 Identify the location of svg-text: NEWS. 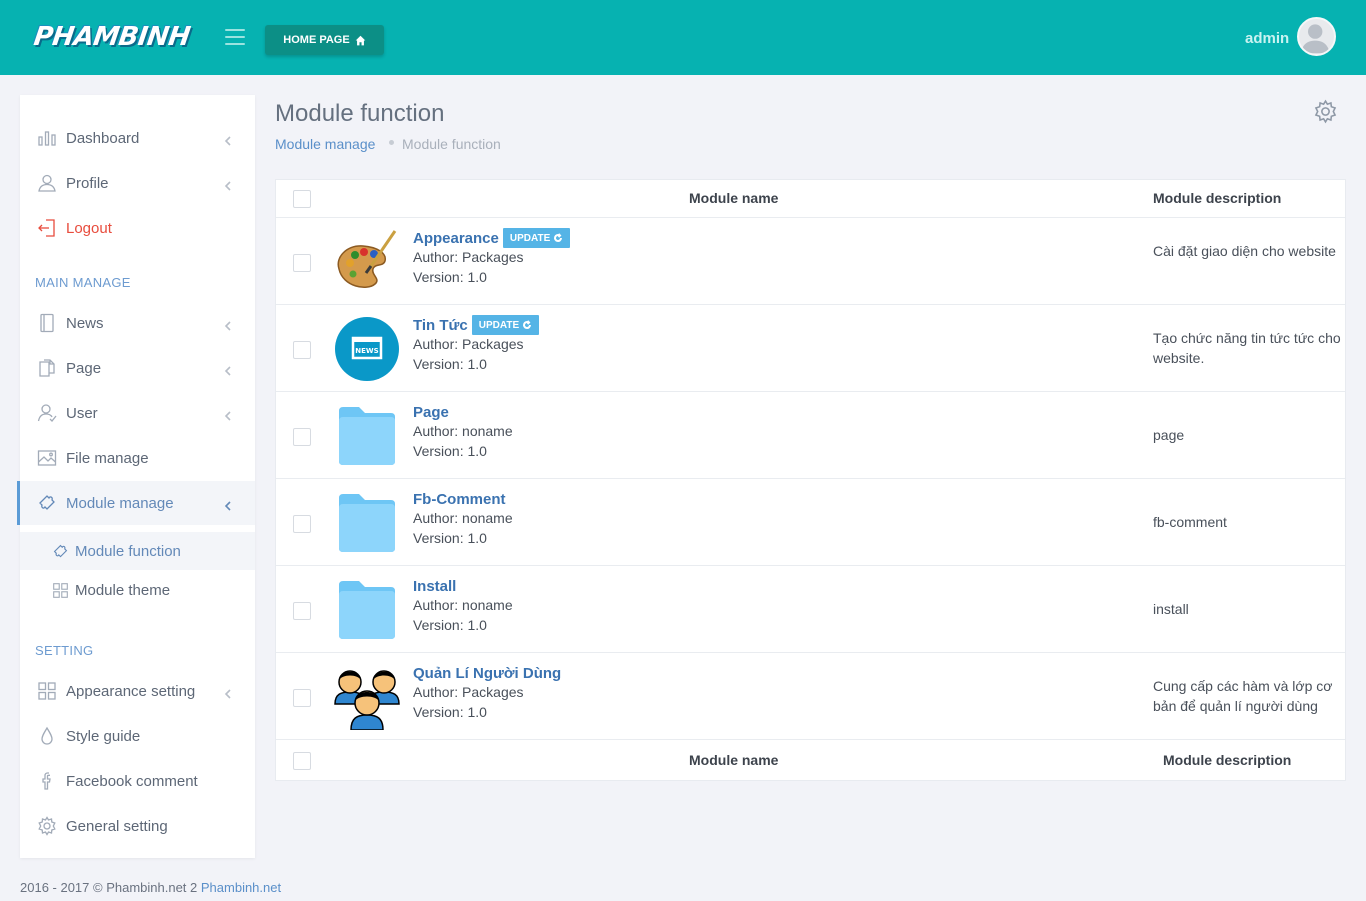
(366, 351).